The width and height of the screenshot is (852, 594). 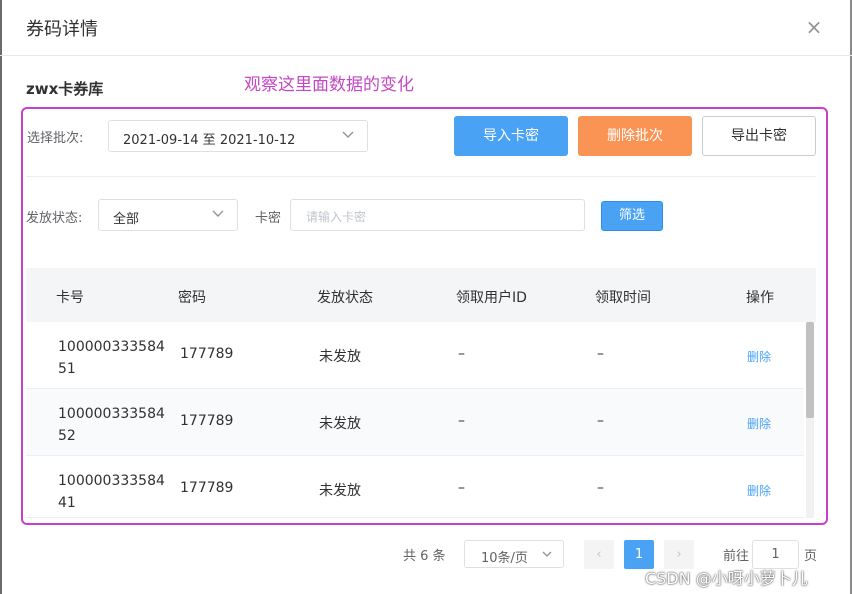 I want to click on section-divider, so click(x=421, y=176).